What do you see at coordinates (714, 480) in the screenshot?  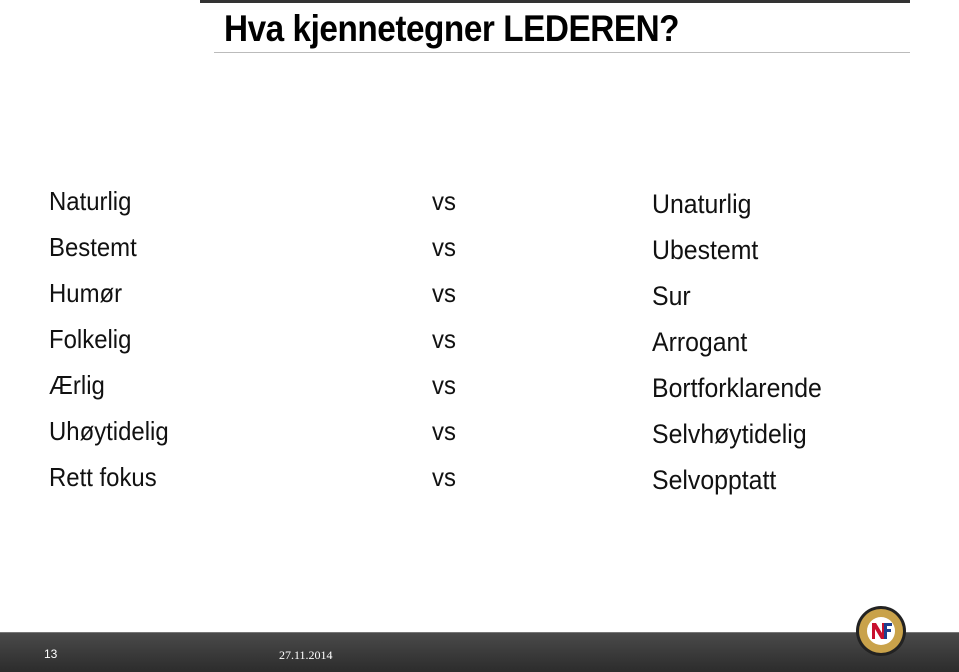 I see `right-trait: Selvopptatt` at bounding box center [714, 480].